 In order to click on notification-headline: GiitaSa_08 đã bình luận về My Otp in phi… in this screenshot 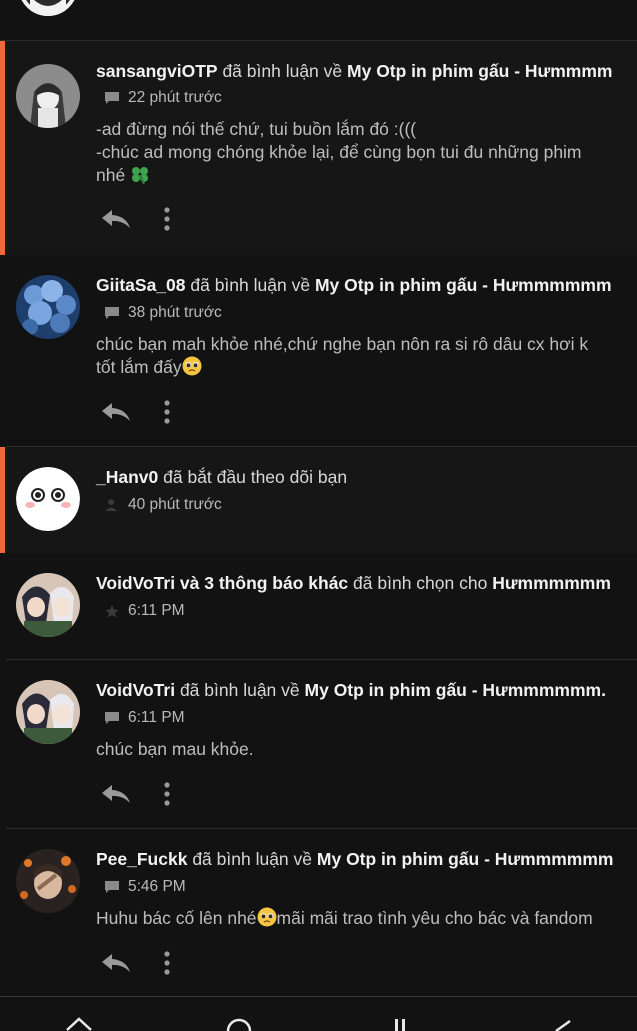, I will do `click(354, 285)`.